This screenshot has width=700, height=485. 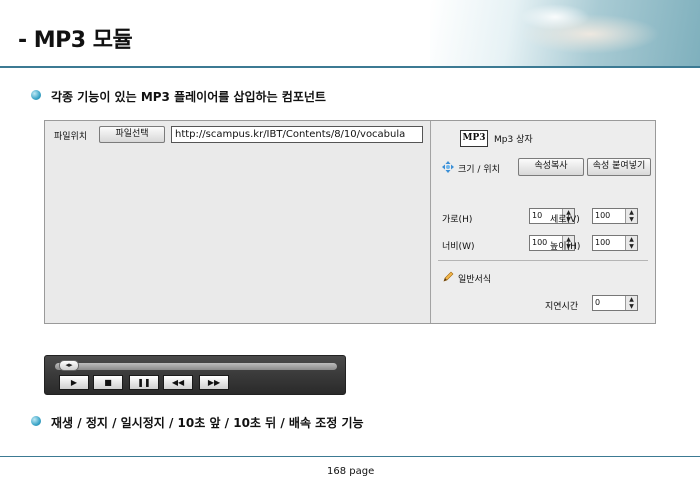 What do you see at coordinates (619, 167) in the screenshot?
I see `paste-properties-button: 속성 붙여넣기` at bounding box center [619, 167].